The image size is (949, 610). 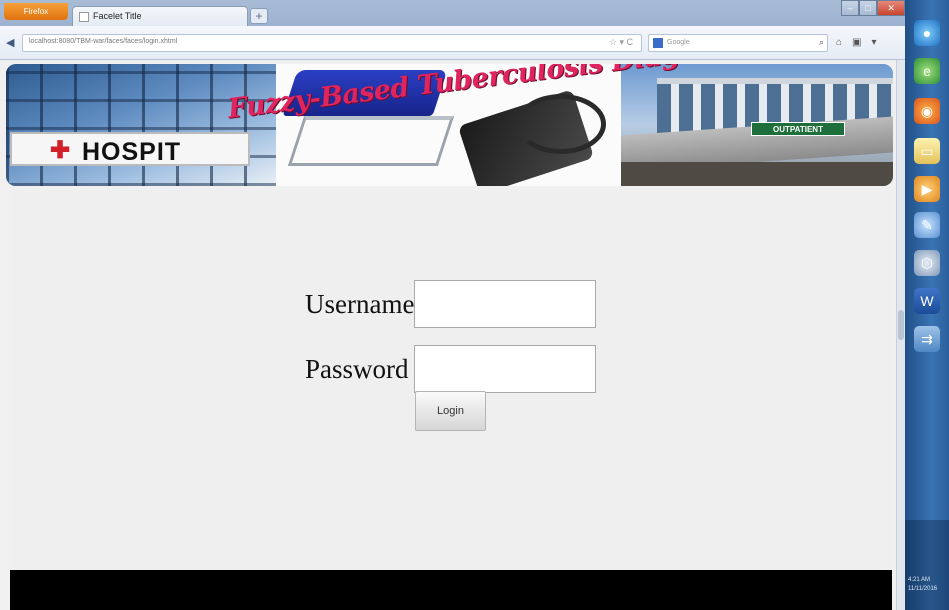 I want to click on vertical-scrollbar, so click(x=900, y=335).